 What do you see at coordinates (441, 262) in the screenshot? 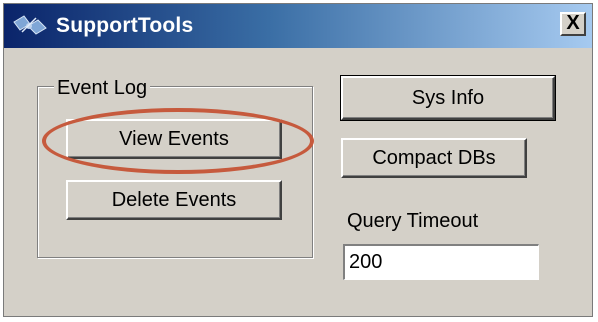
I see `query-timeout-input` at bounding box center [441, 262].